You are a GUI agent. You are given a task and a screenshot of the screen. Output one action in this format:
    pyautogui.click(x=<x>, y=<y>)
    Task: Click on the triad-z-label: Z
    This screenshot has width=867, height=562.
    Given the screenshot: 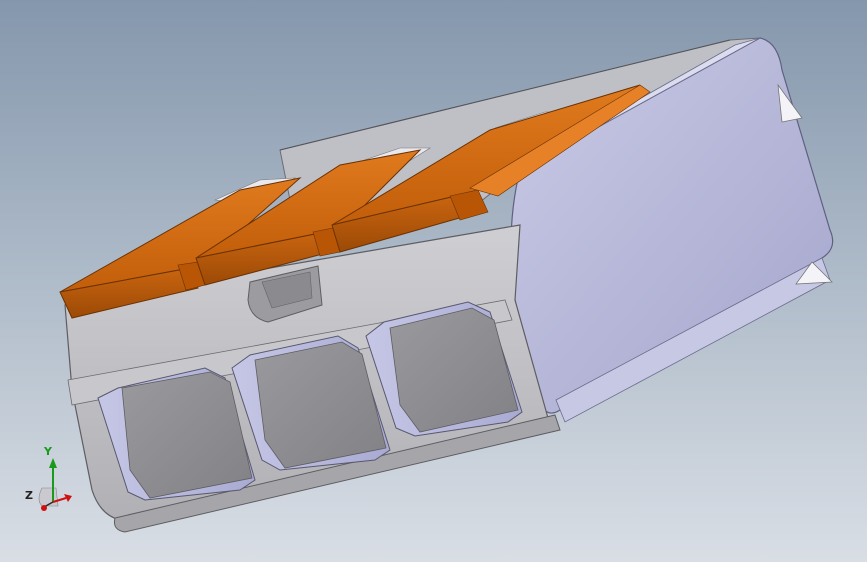 What is the action you would take?
    pyautogui.click(x=29, y=495)
    